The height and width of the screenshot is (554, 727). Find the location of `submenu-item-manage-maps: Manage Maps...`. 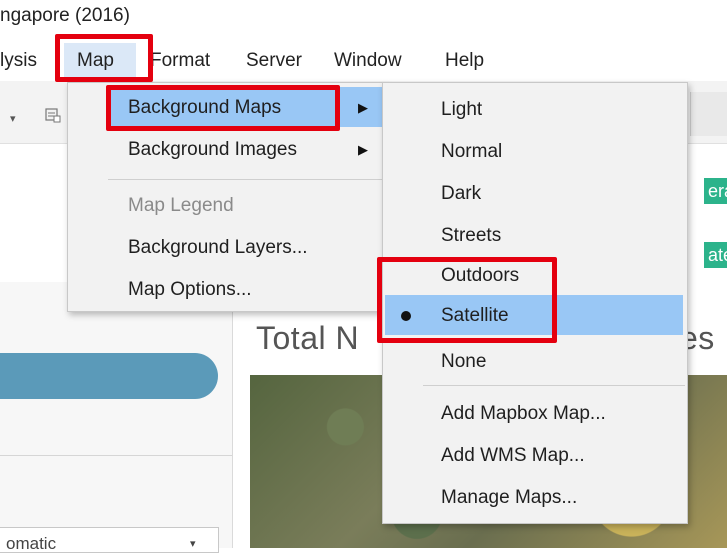

submenu-item-manage-maps: Manage Maps... is located at coordinates (509, 498).